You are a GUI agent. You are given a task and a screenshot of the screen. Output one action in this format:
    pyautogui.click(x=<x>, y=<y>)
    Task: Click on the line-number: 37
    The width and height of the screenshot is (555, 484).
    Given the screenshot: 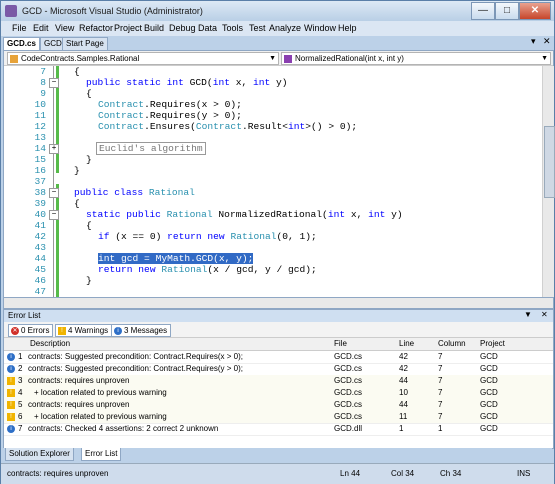 What is the action you would take?
    pyautogui.click(x=40, y=181)
    